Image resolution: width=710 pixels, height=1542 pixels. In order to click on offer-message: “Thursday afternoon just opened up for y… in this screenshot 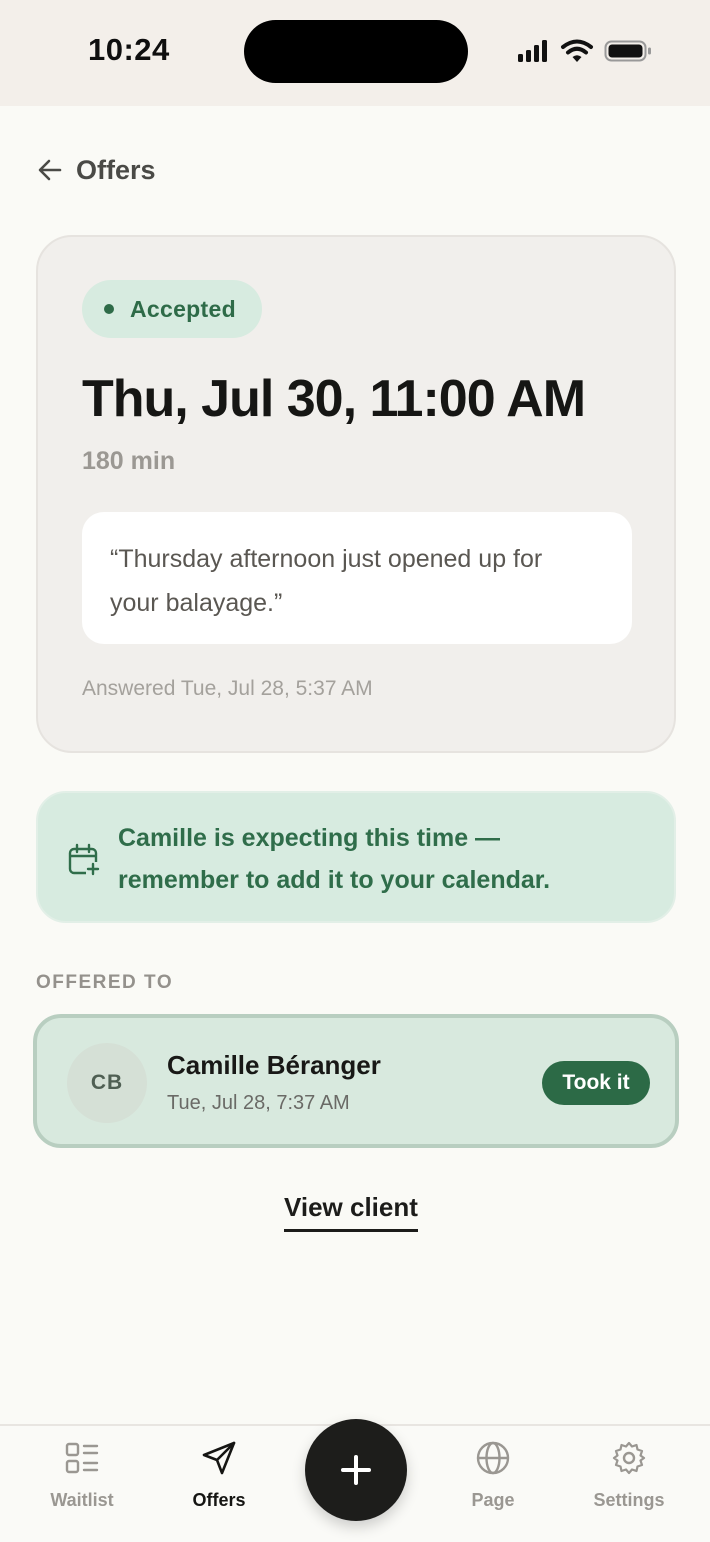, I will do `click(357, 578)`.